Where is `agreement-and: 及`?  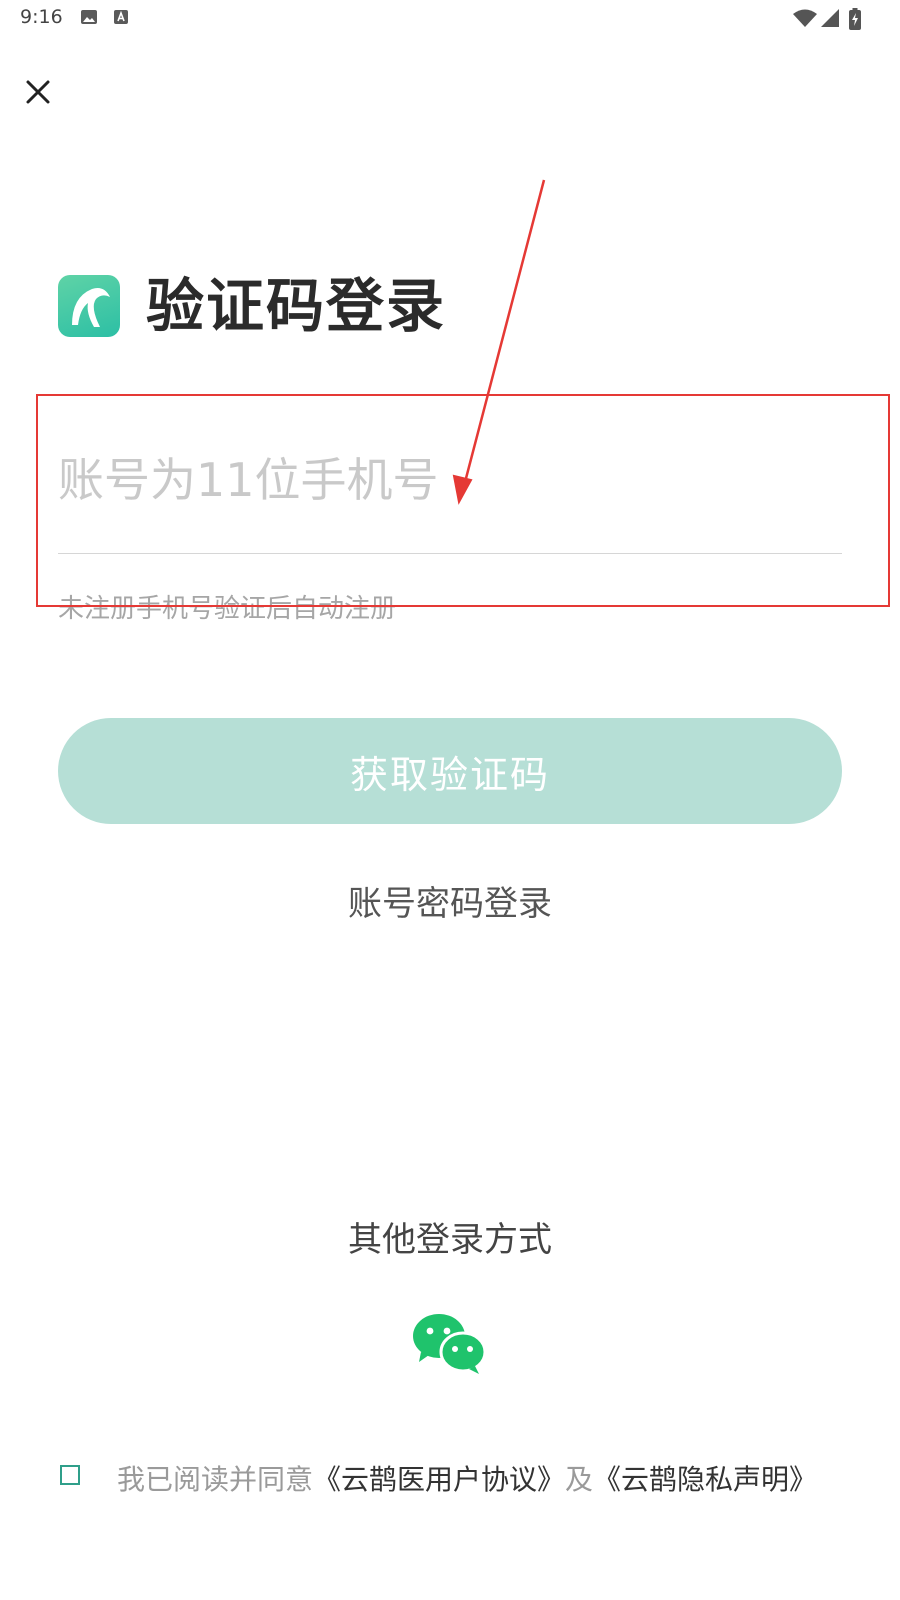
agreement-and: 及 is located at coordinates (579, 1479).